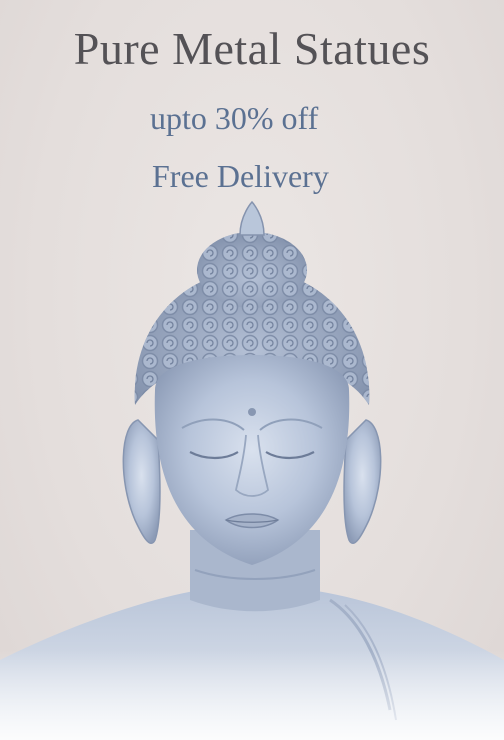 This screenshot has width=504, height=740. I want to click on bottom-fade, so click(252, 695).